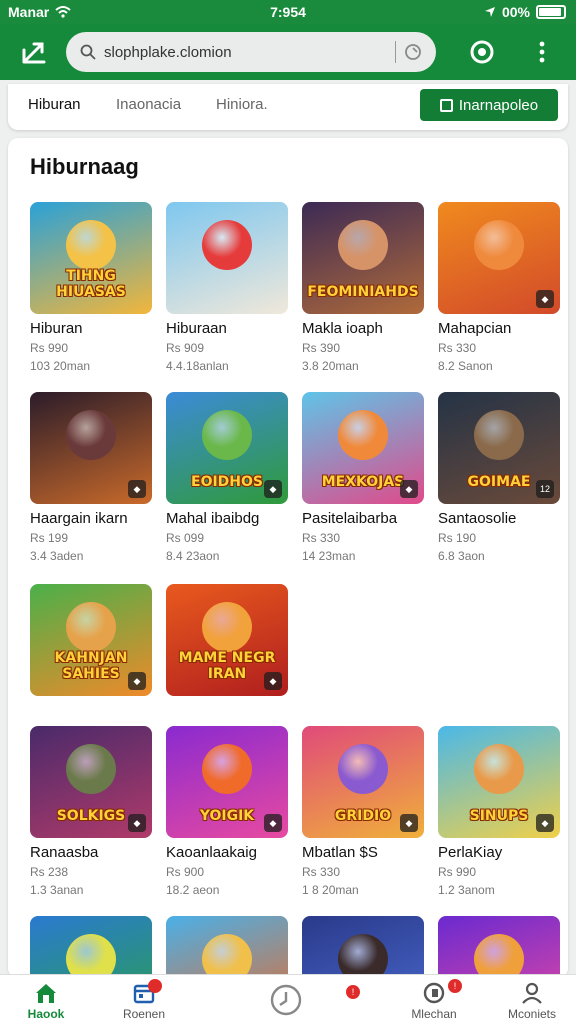  I want to click on game-card: ◆ Haargain ikarn Rs 199 3.4 3aden, so click(91, 477).